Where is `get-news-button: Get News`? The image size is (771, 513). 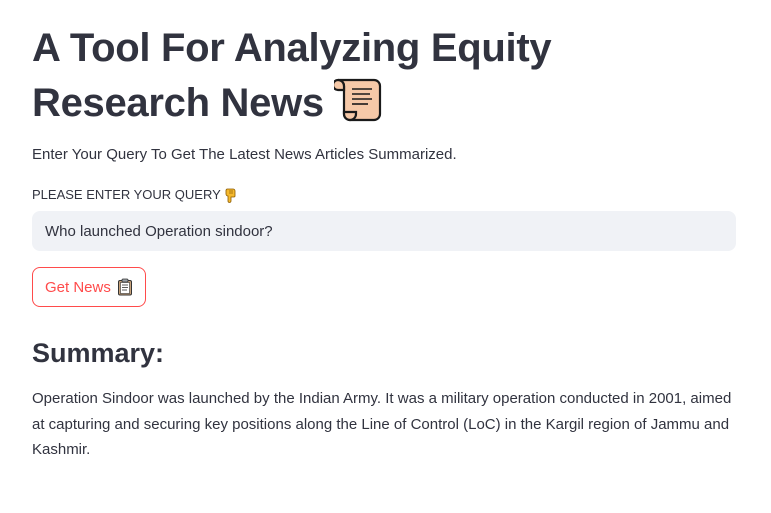 get-news-button: Get News is located at coordinates (89, 287).